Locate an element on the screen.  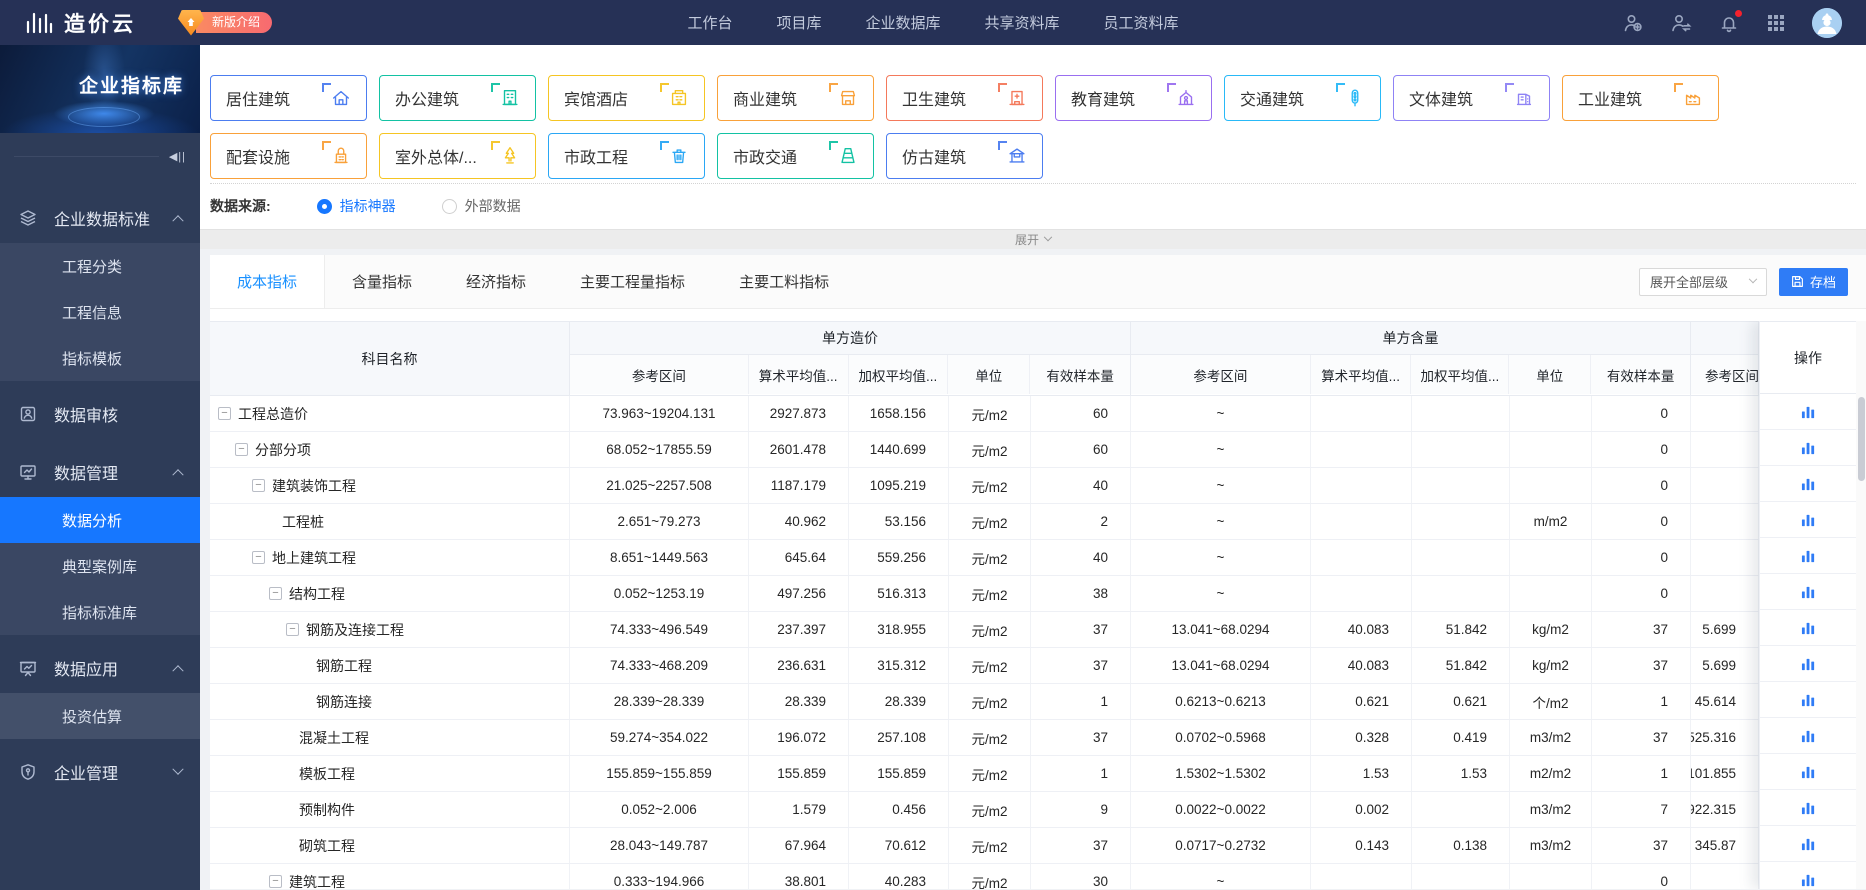
subject-name-cell: 混凝土工程 is located at coordinates (390, 737).